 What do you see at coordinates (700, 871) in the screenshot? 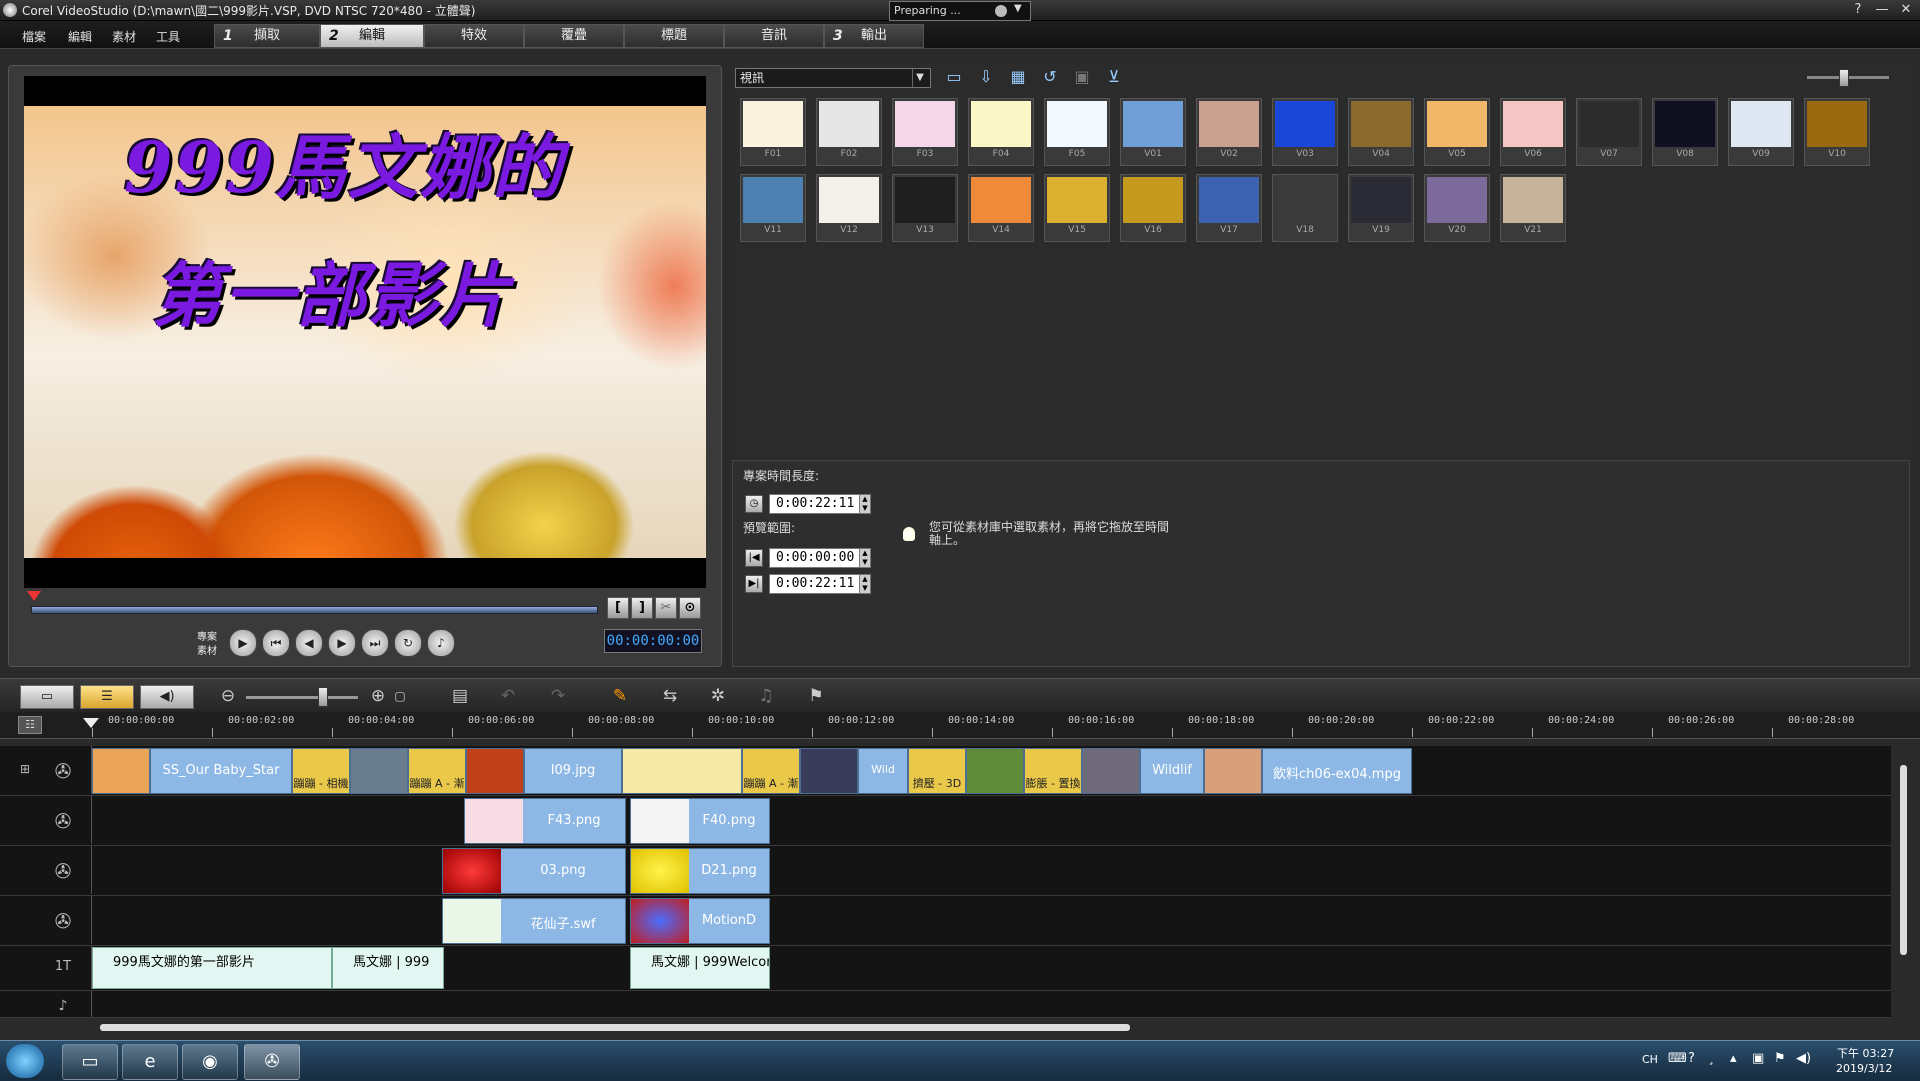
I see `timeline-clip: D21.png` at bounding box center [700, 871].